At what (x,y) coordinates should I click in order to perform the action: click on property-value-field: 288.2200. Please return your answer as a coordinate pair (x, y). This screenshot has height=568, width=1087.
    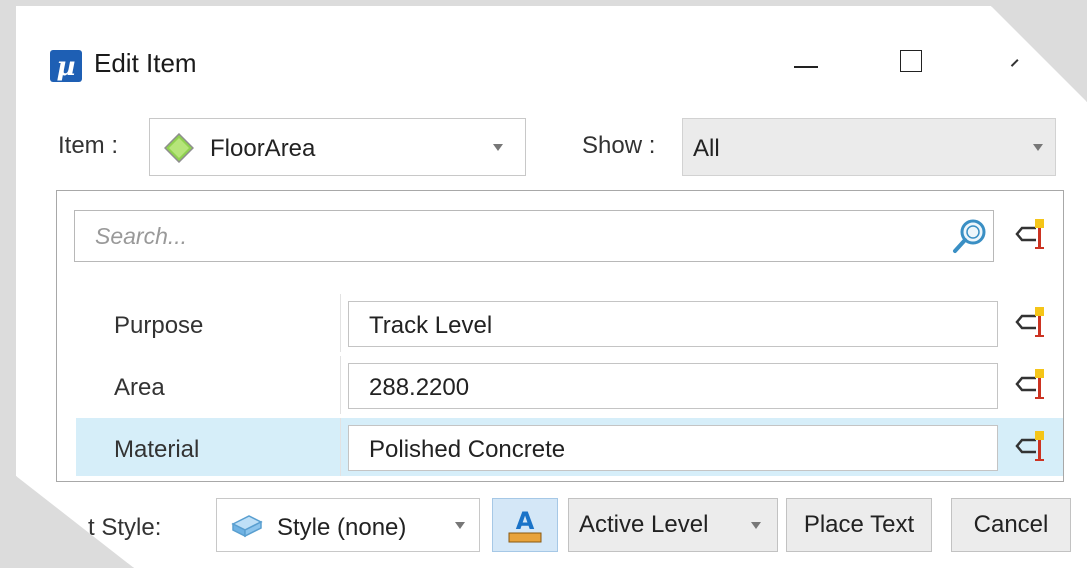
    Looking at the image, I should click on (673, 386).